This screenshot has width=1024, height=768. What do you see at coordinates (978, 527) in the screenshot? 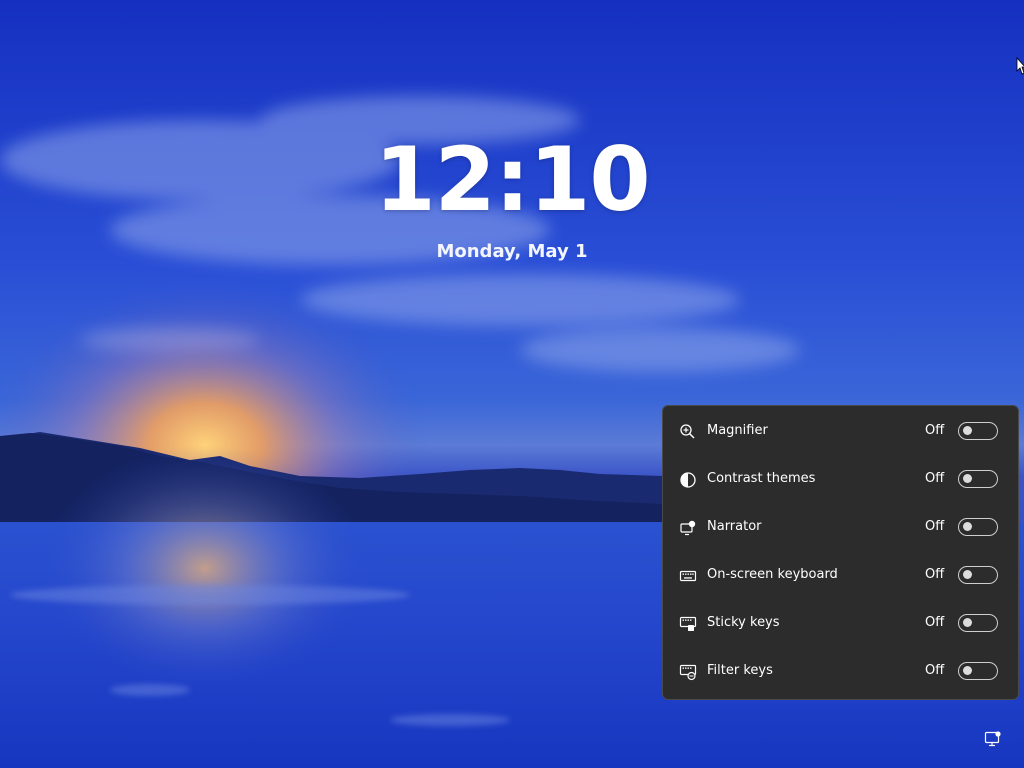
I see `narrator-toggle` at bounding box center [978, 527].